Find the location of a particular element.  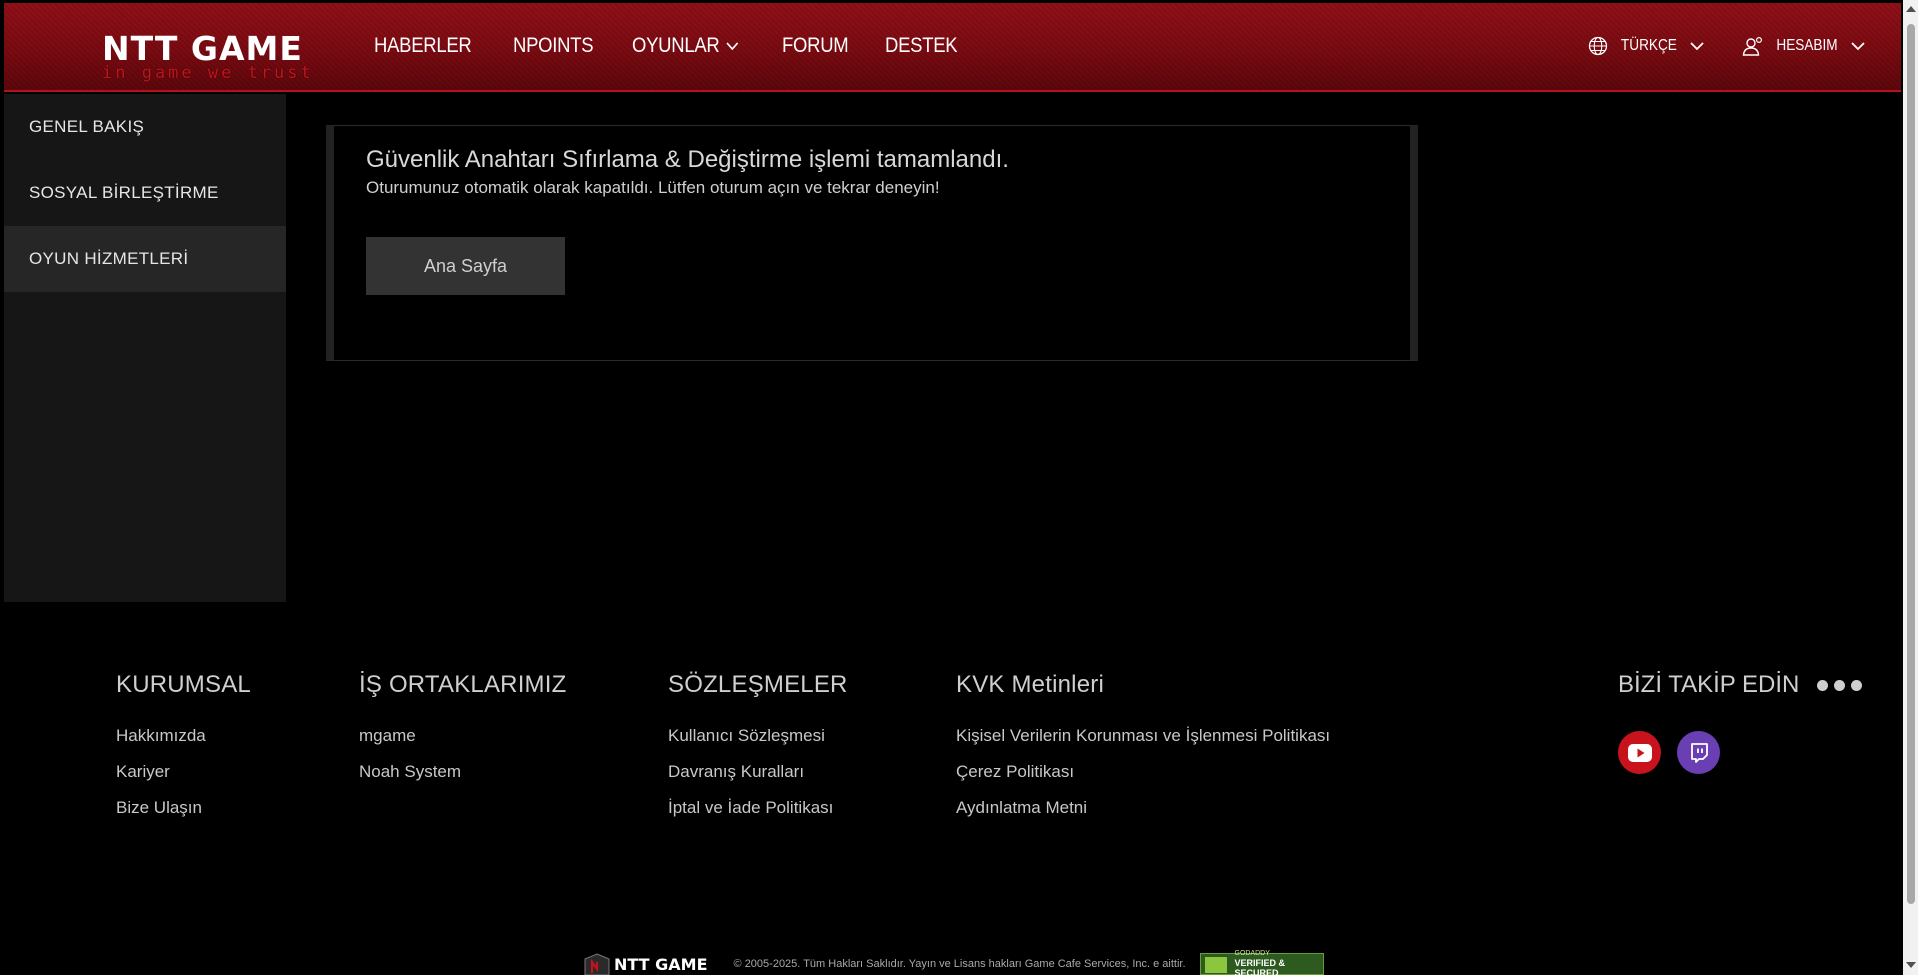

footer-column-title: KURUMSAL is located at coordinates (183, 684).